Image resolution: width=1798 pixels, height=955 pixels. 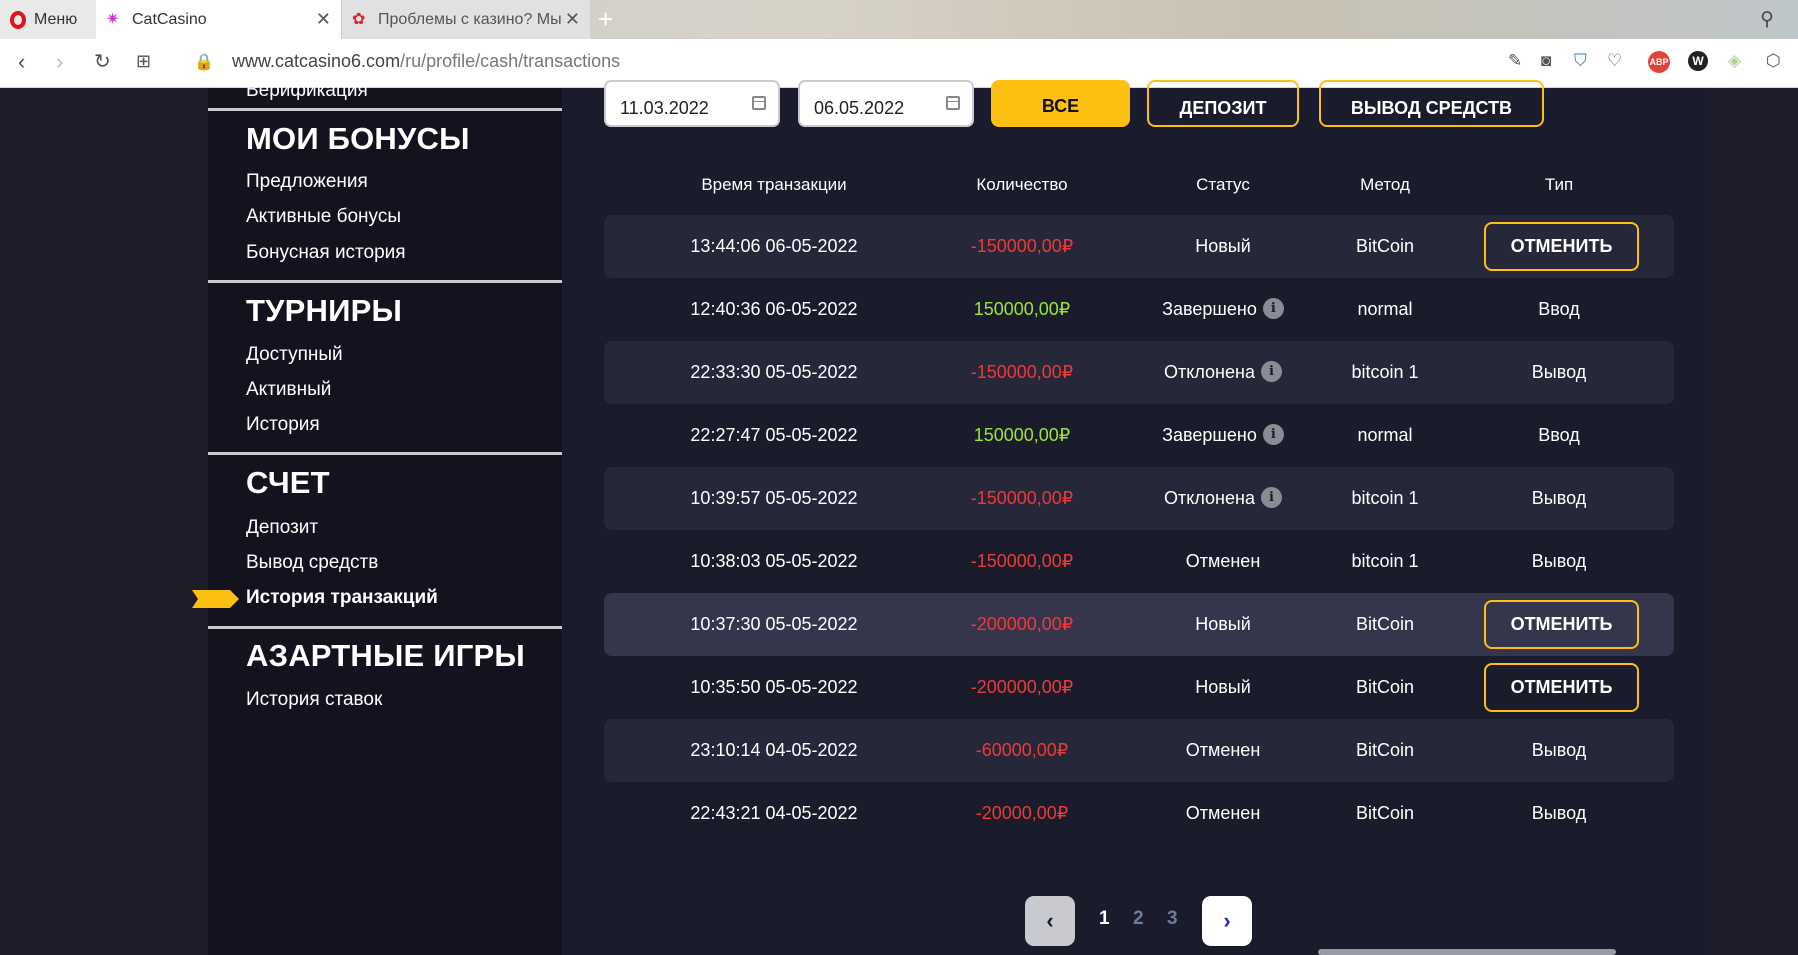 What do you see at coordinates (307, 91) in the screenshot?
I see `sidebar-item-verification: Верификация` at bounding box center [307, 91].